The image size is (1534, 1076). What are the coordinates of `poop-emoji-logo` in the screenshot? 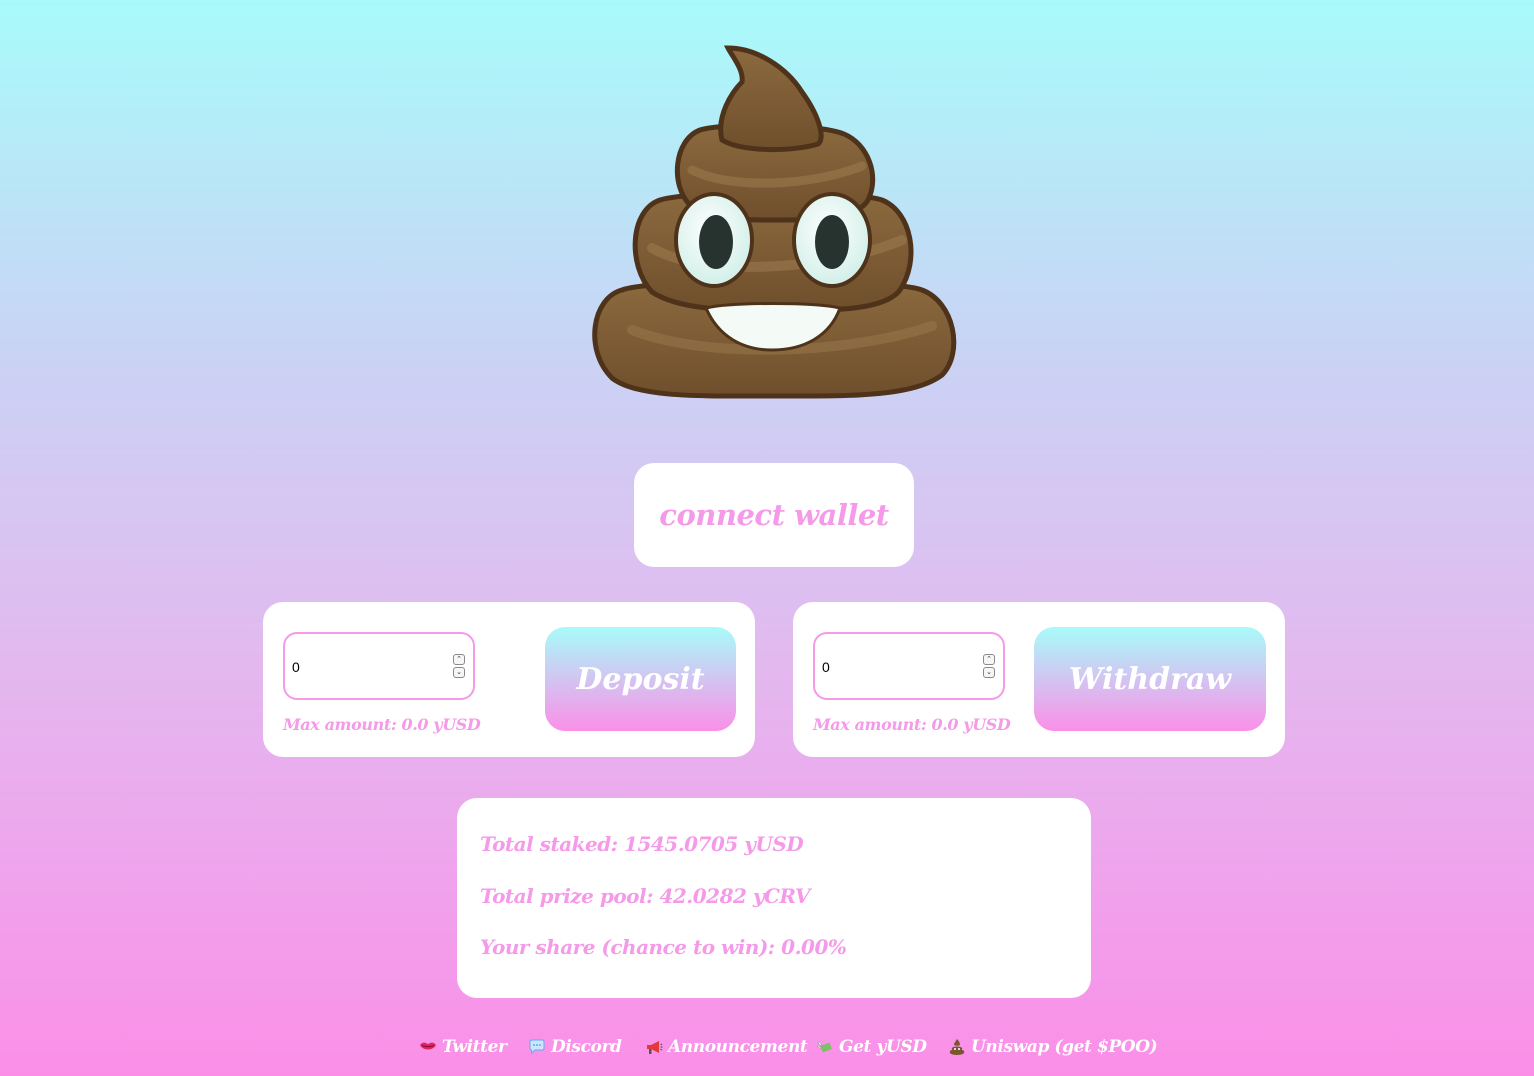 It's located at (774, 222).